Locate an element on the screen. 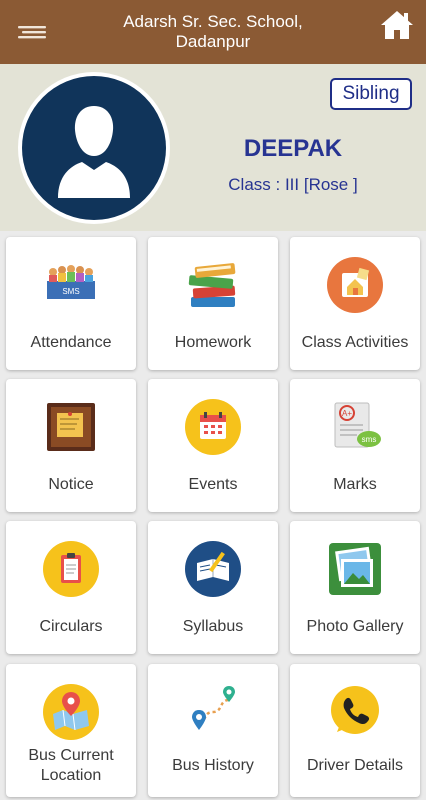  tile-driver-details: Driver Details is located at coordinates (355, 730).